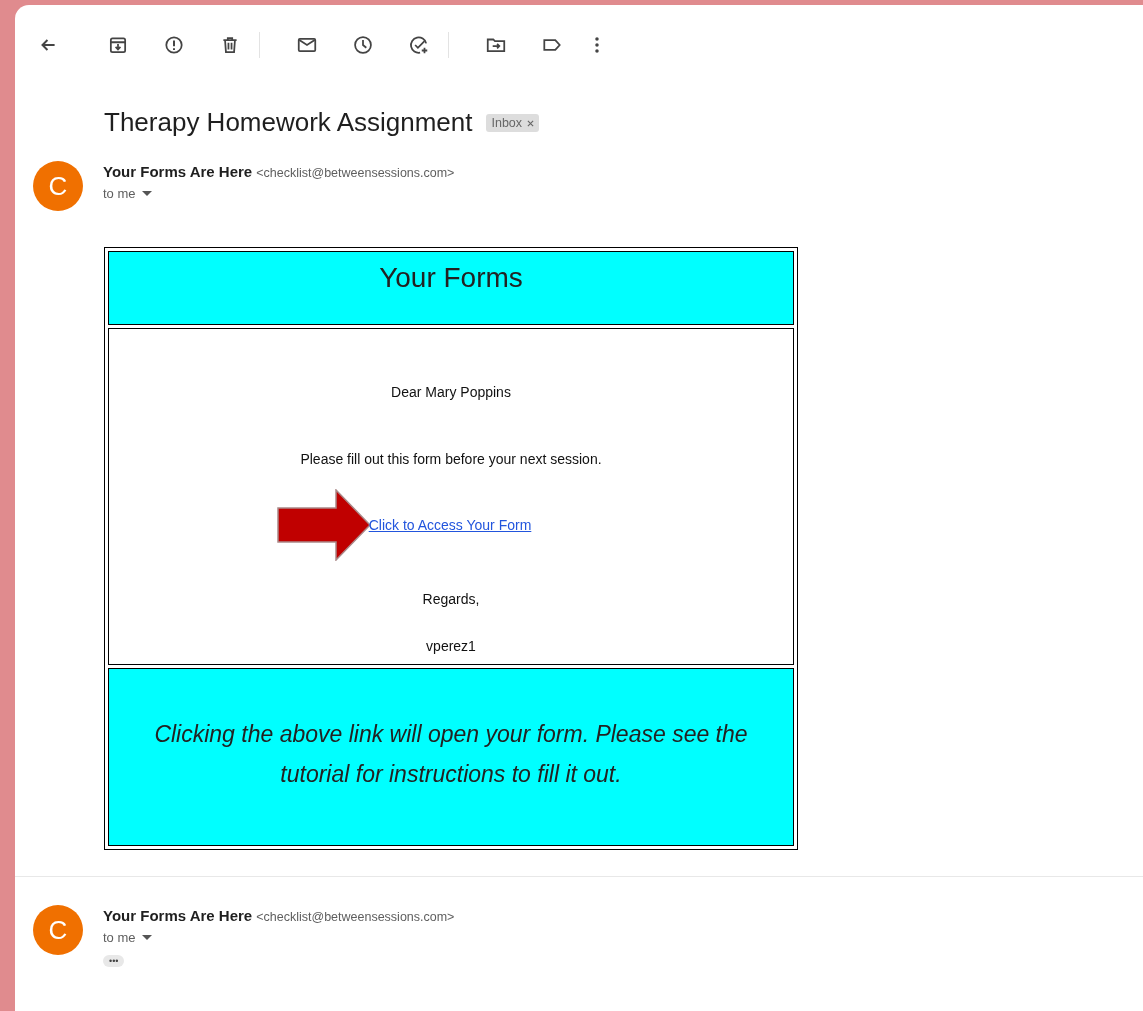 This screenshot has width=1143, height=1011. What do you see at coordinates (451, 599) in the screenshot?
I see `closing-text: Regards,` at bounding box center [451, 599].